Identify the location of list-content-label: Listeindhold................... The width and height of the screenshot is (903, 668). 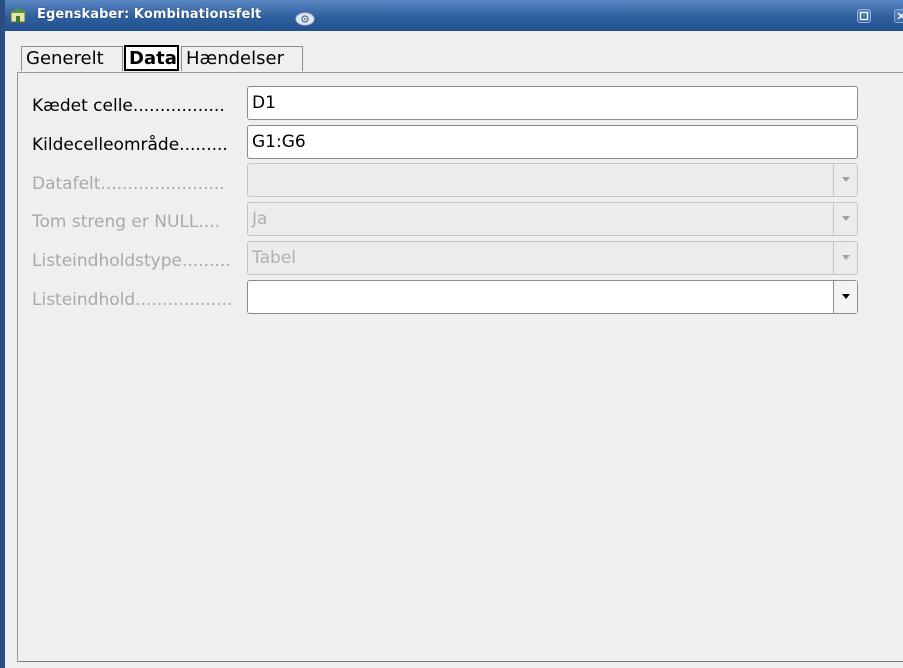
(132, 300).